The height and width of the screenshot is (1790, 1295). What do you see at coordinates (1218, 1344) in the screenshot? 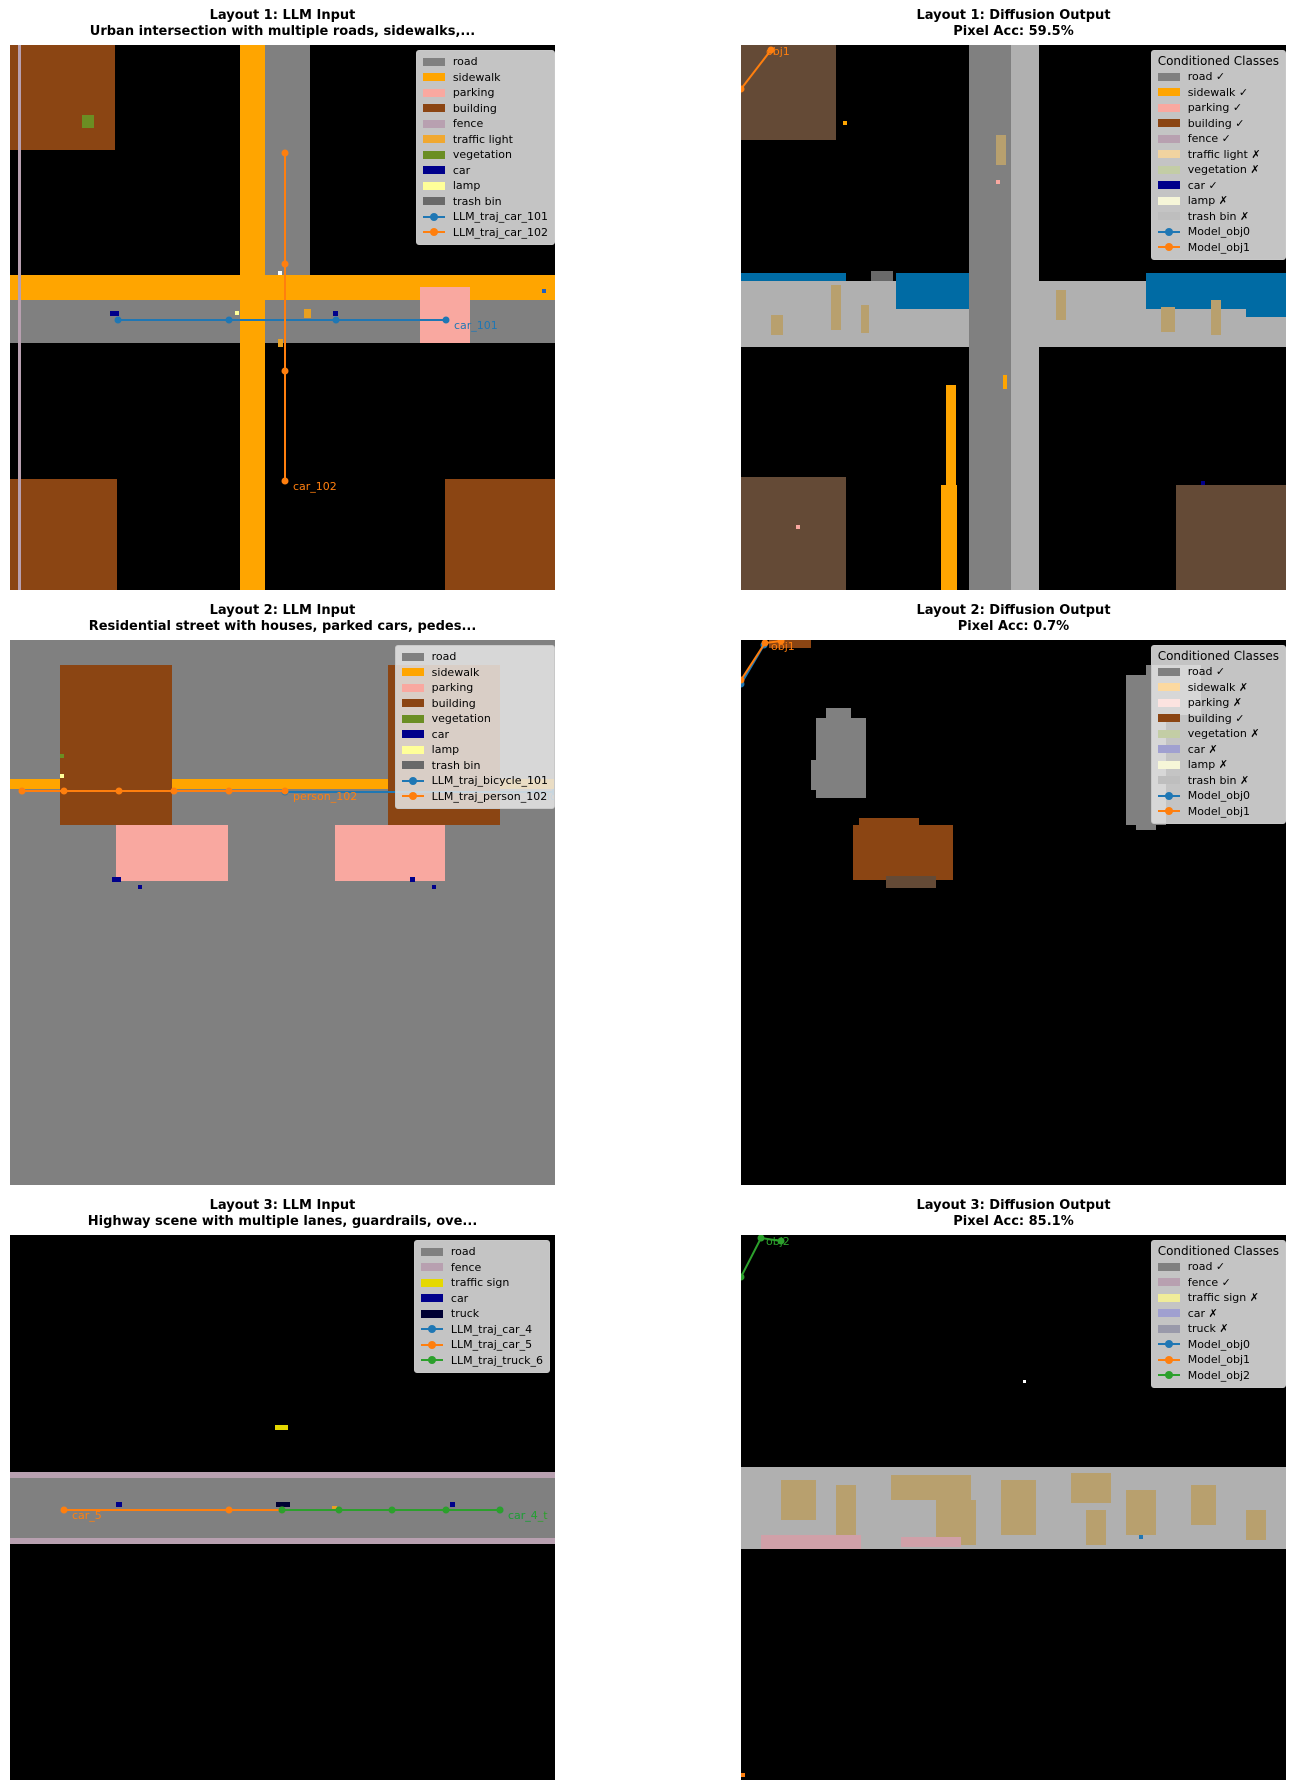
I see `legend-label: Model_obj0` at bounding box center [1218, 1344].